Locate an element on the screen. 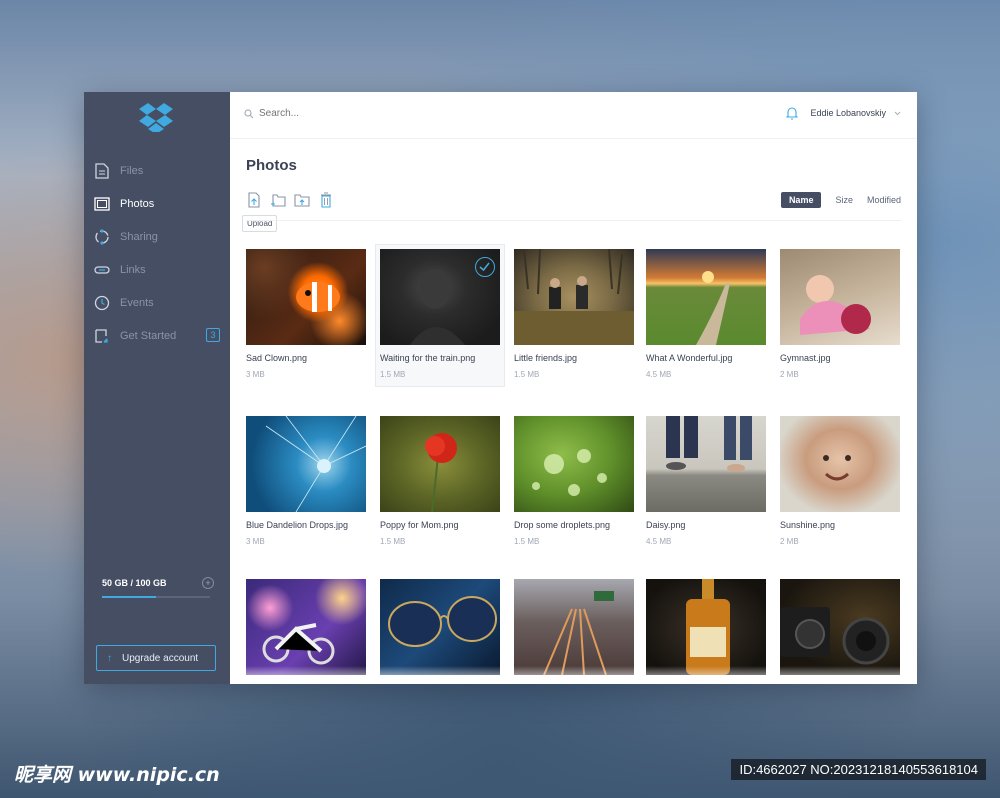 The image size is (1000, 798). sidebar-item-events: Events is located at coordinates (157, 302).